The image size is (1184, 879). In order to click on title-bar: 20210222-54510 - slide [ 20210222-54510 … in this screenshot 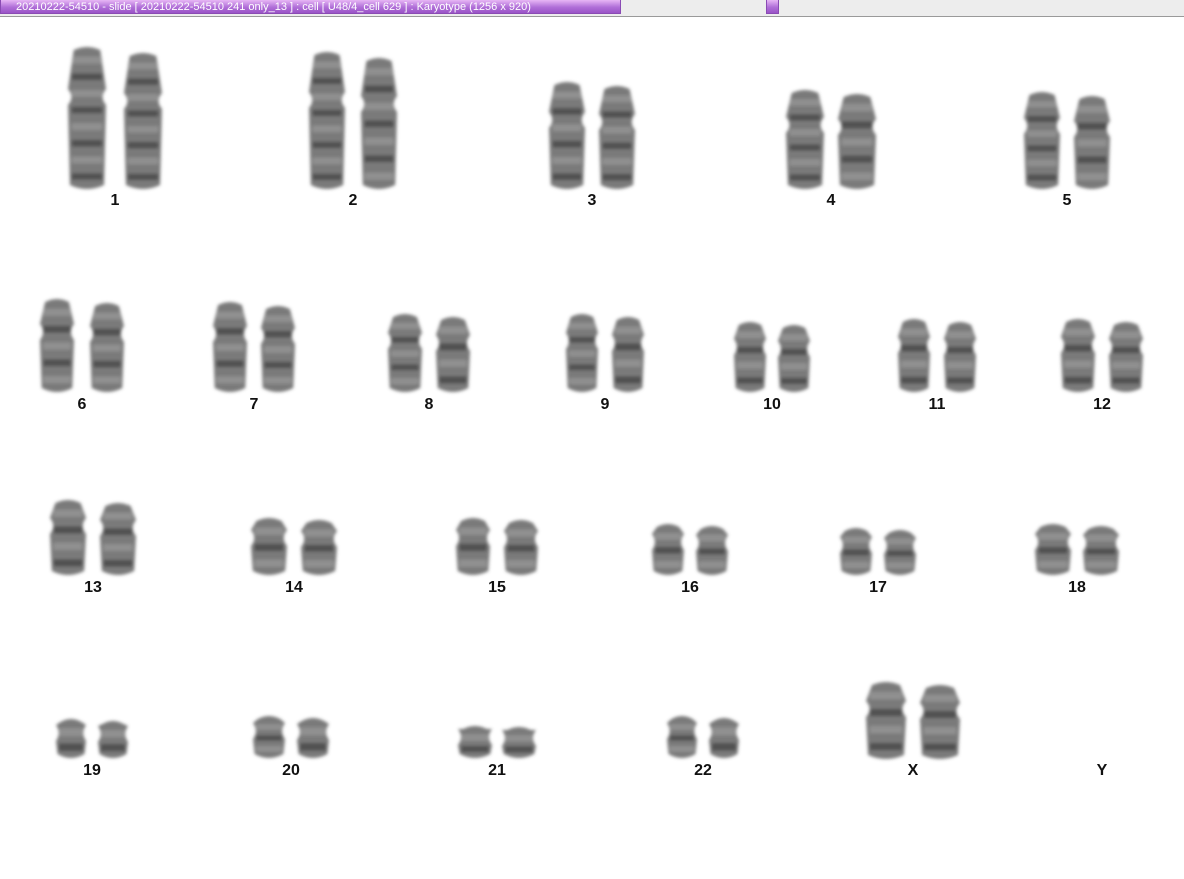, I will do `click(592, 8)`.